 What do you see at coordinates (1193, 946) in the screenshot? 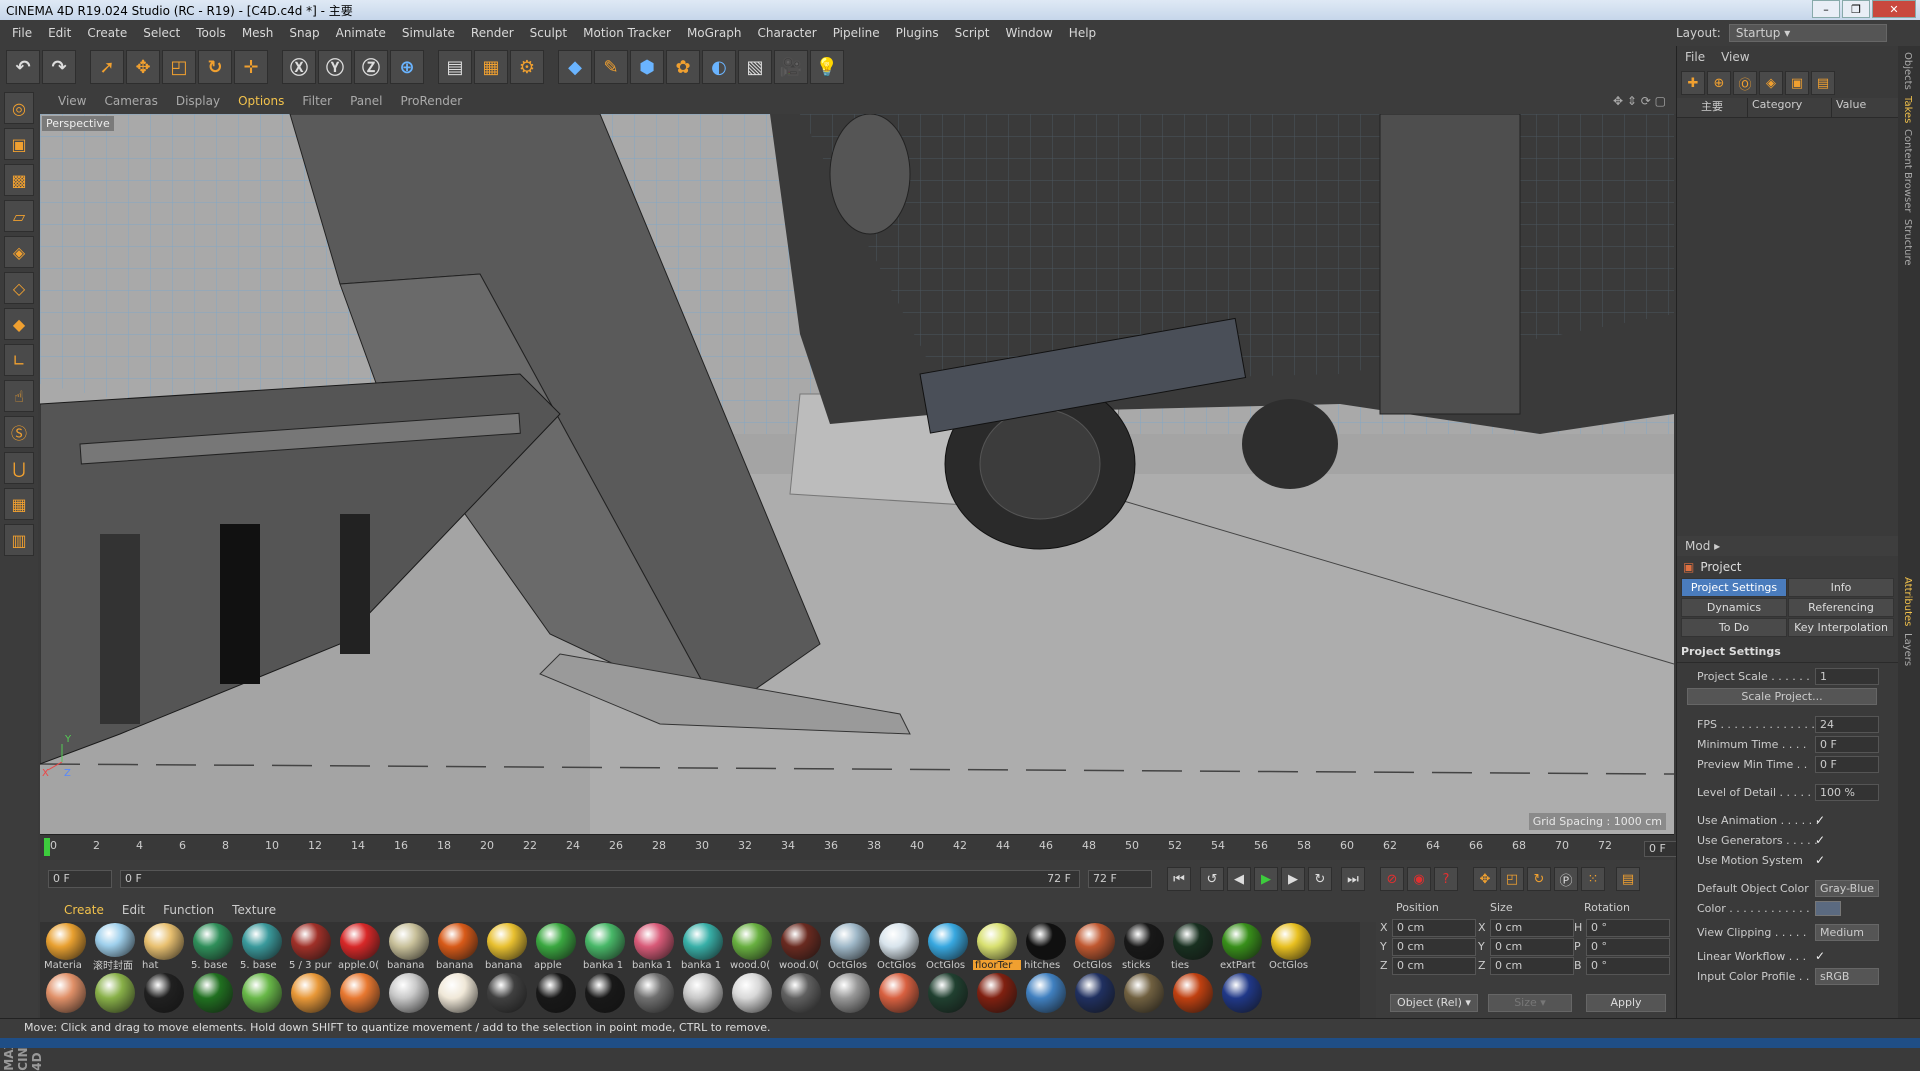
I see `material-swatch: ties` at bounding box center [1193, 946].